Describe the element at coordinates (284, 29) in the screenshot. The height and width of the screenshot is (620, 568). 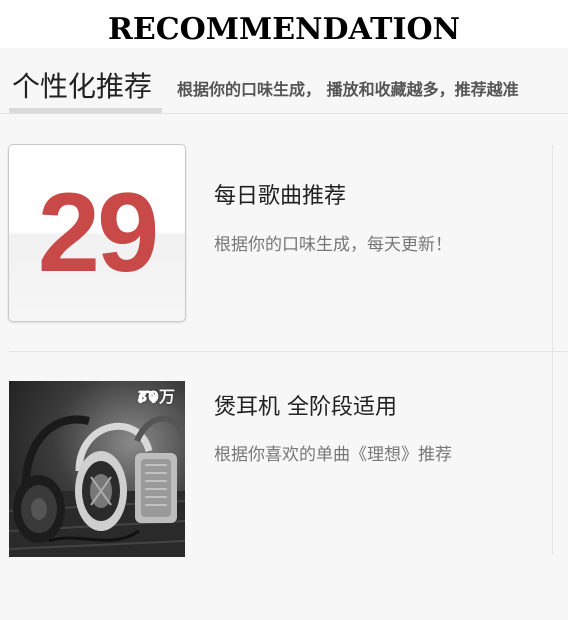
I see `banner-title: RECOMMENDATION` at that location.